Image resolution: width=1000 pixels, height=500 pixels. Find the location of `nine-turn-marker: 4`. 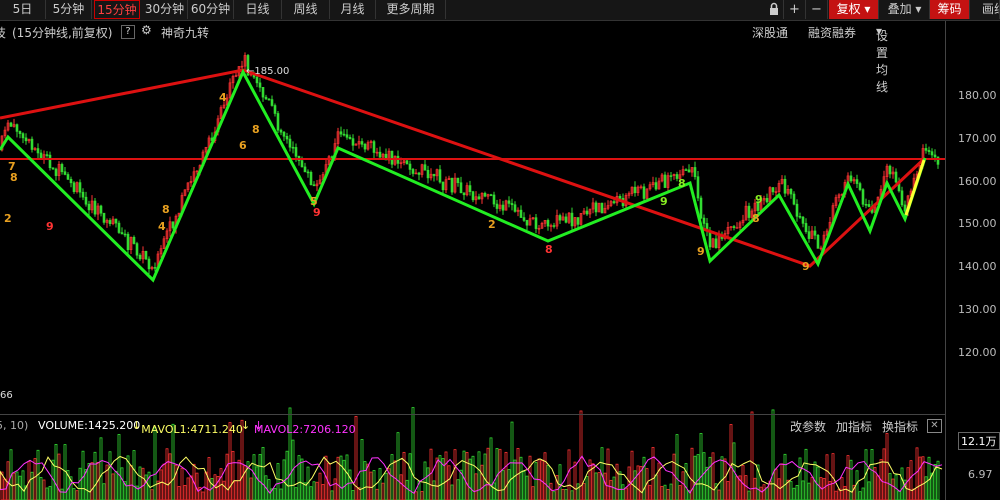

nine-turn-marker: 4 is located at coordinates (223, 97).